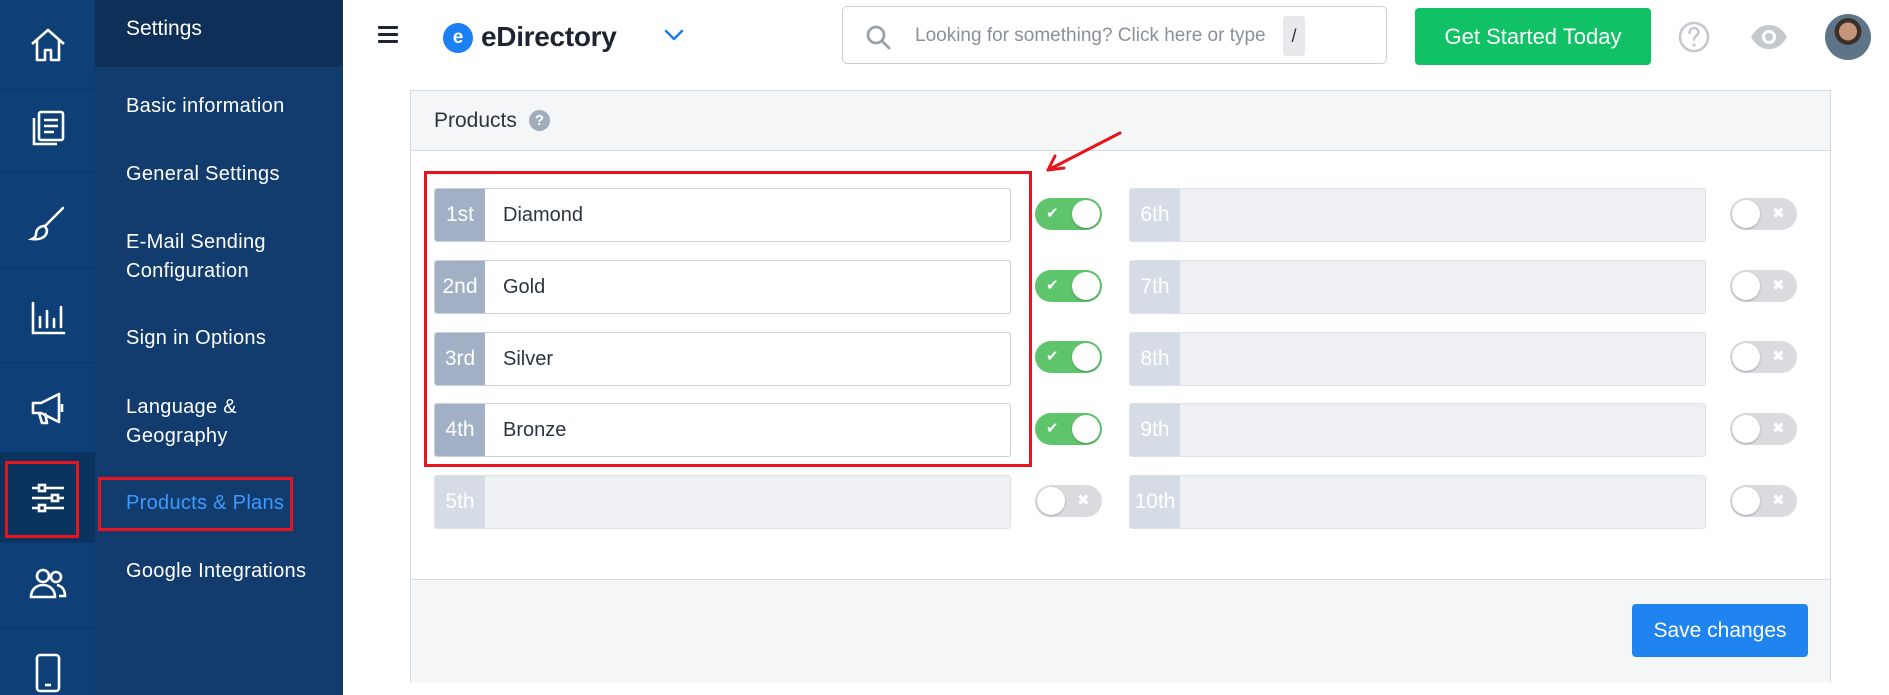 Image resolution: width=1889 pixels, height=695 pixels. I want to click on annotation-highlight-products, so click(728, 319).